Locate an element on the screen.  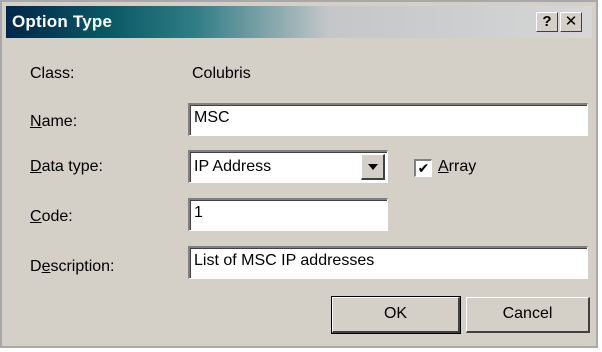
class-label: Class: is located at coordinates (52, 73).